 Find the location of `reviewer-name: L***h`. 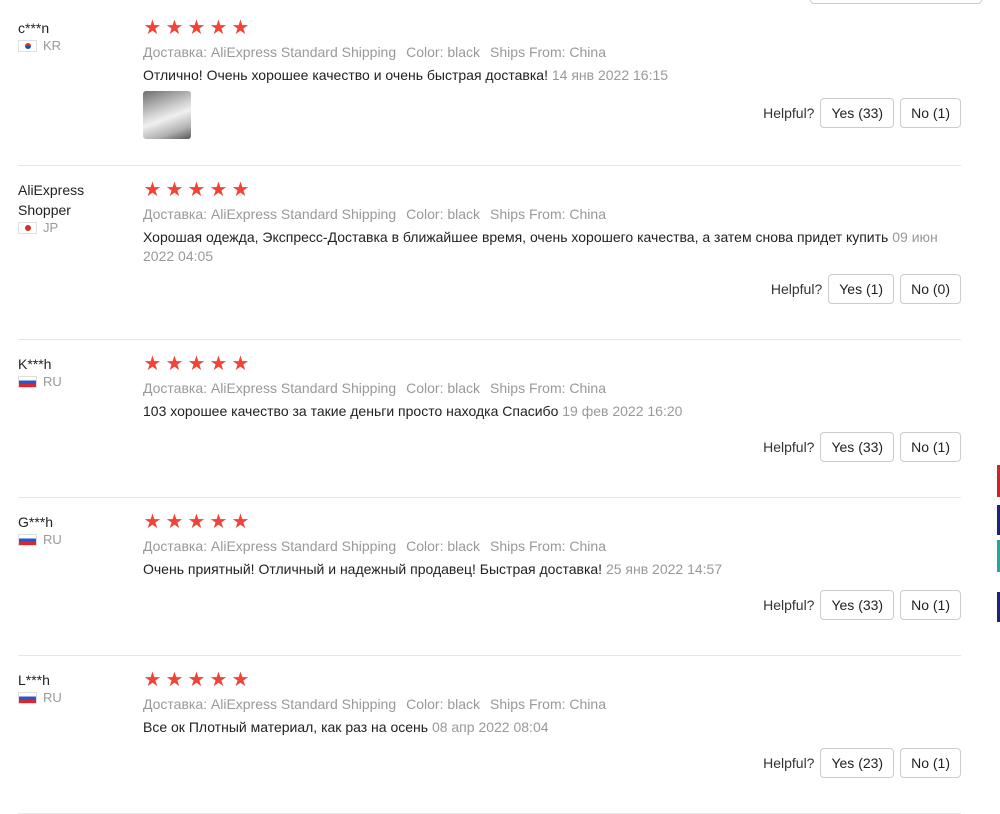

reviewer-name: L***h is located at coordinates (34, 680).